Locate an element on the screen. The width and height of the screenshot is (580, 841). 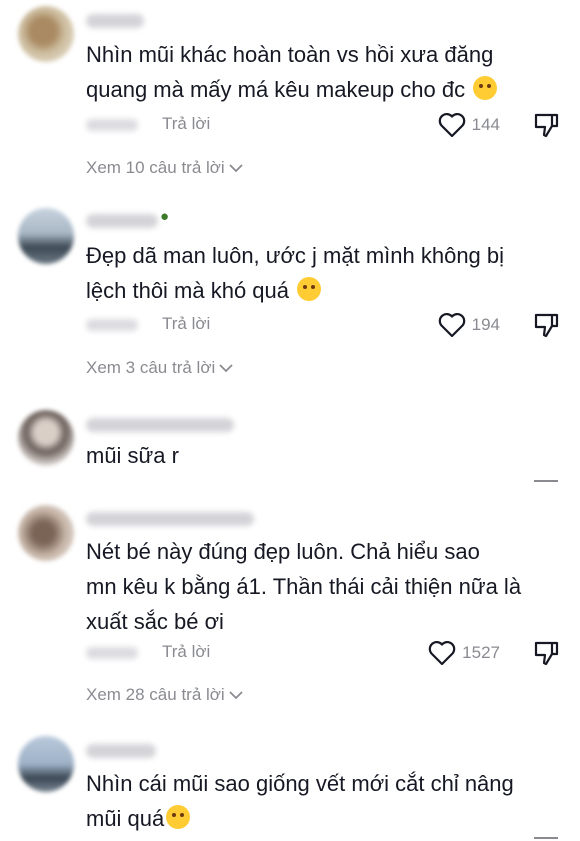
comment-actions: Trả lời 1527 is located at coordinates (323, 653).